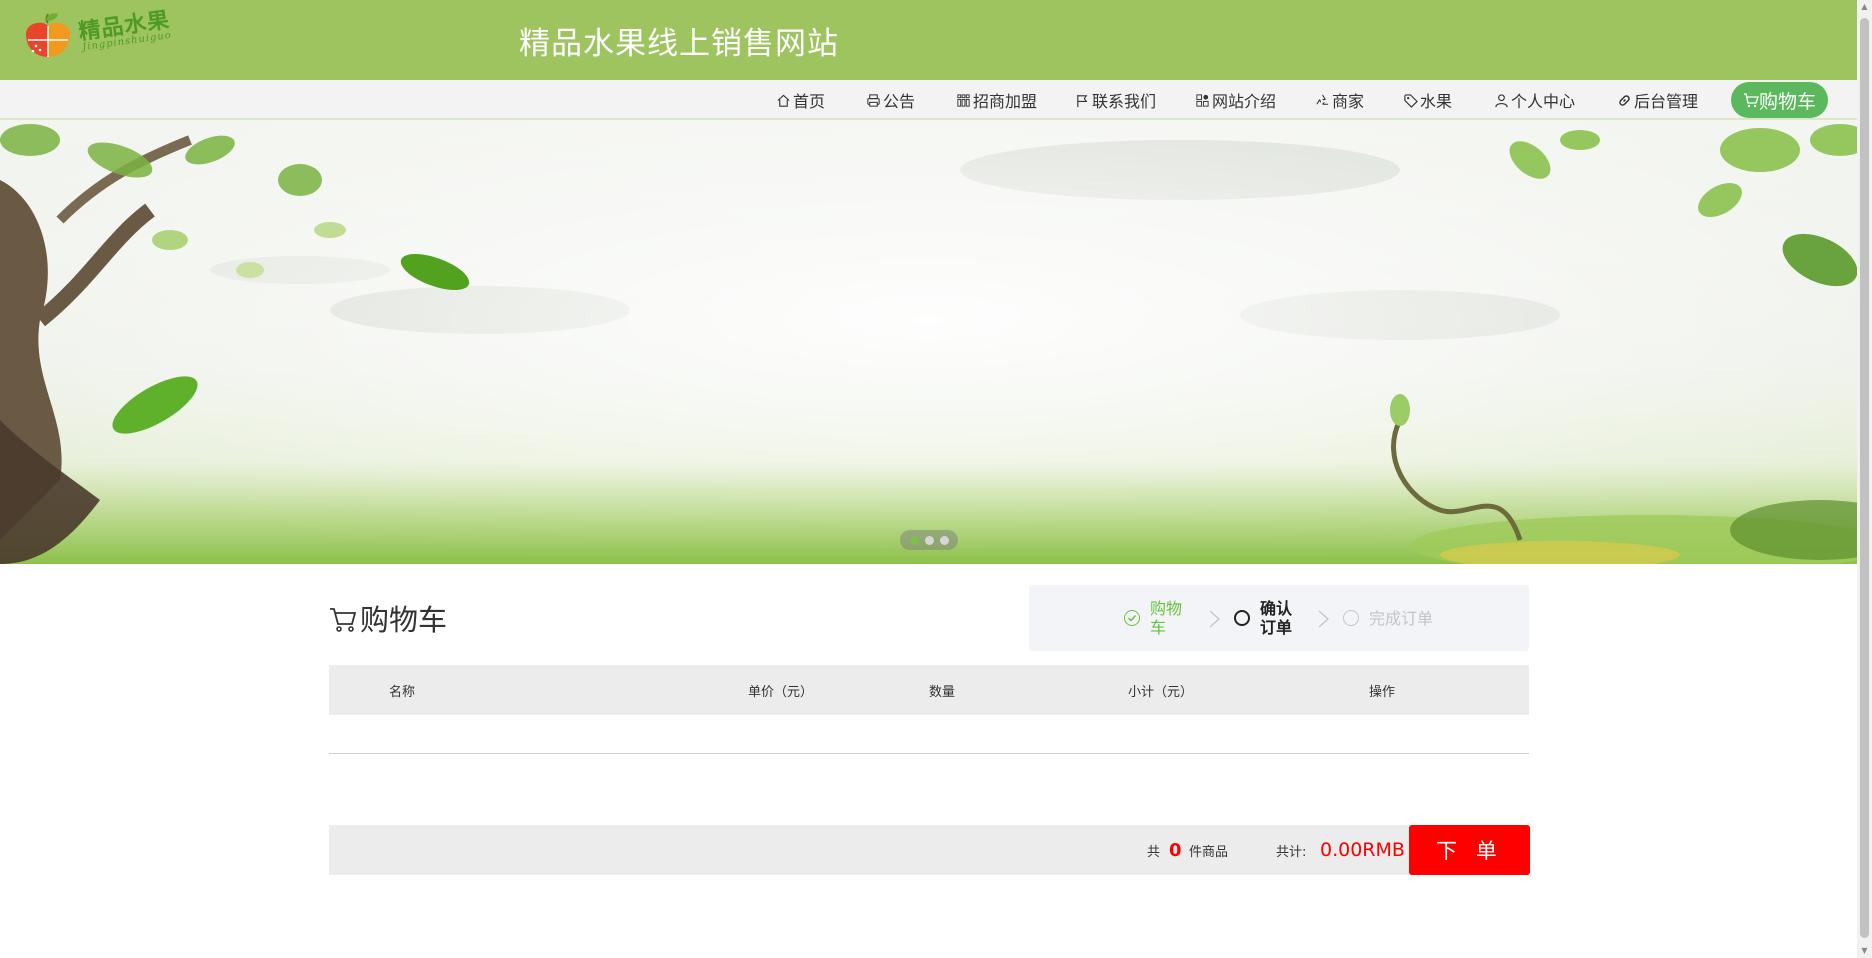 This screenshot has width=1872, height=958. What do you see at coordinates (1436, 101) in the screenshot?
I see `nav-label: 水果` at bounding box center [1436, 101].